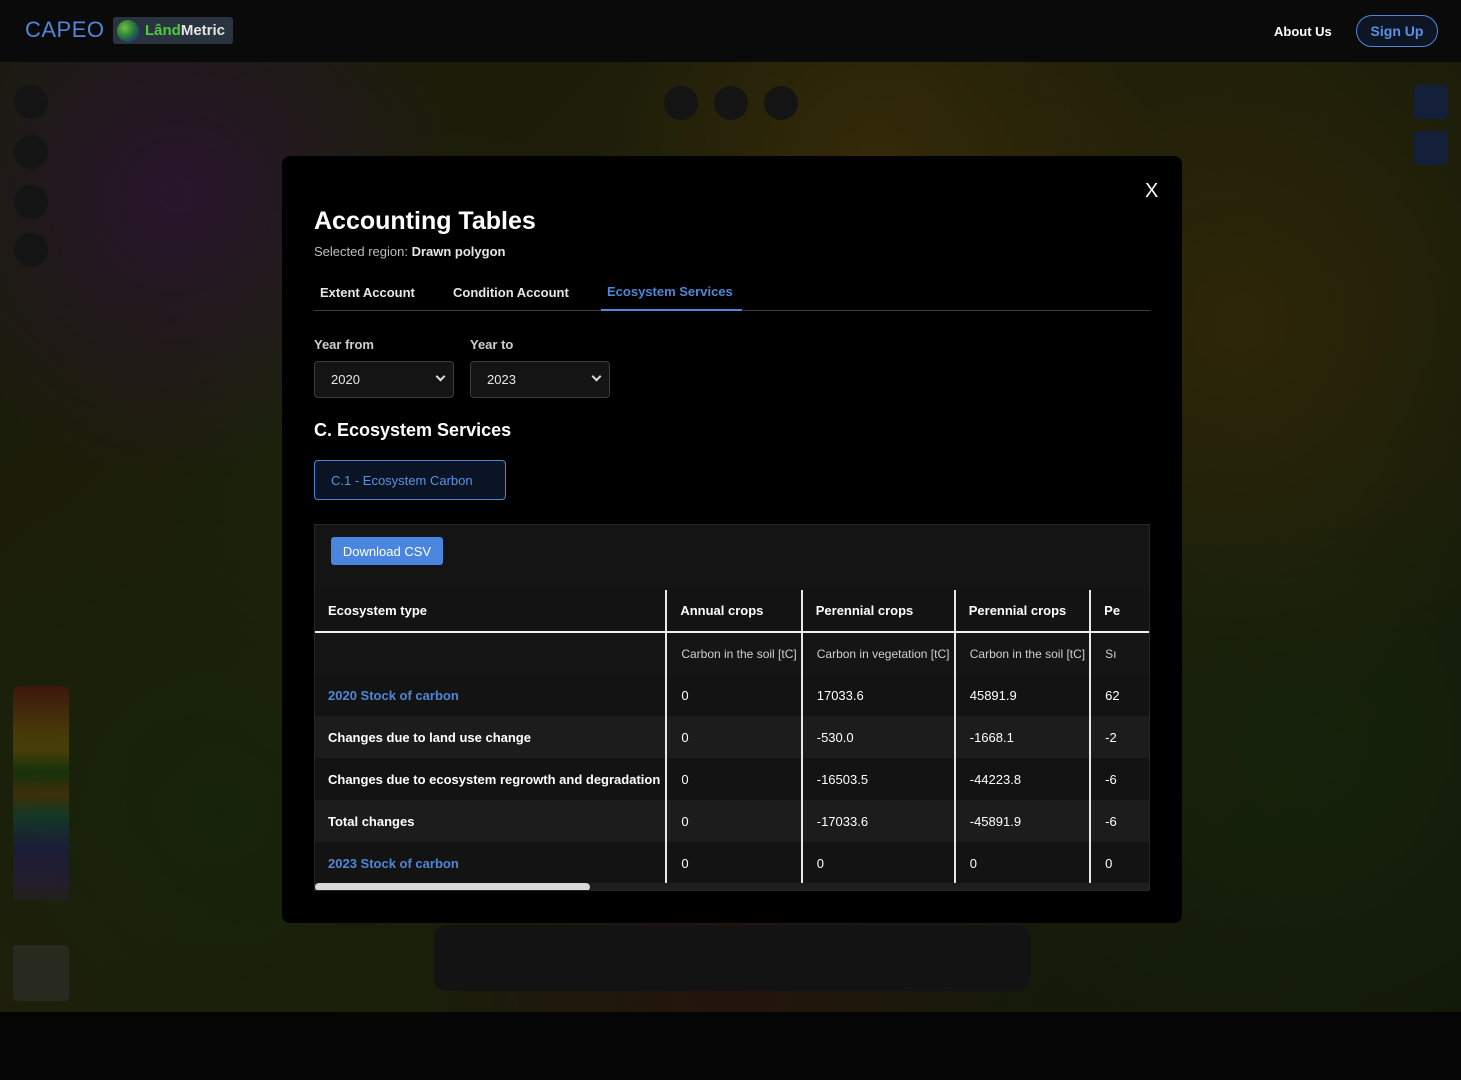 The width and height of the screenshot is (1461, 1080). Describe the element at coordinates (511, 292) in the screenshot. I see `tab-condition-account: Condition Account` at that location.